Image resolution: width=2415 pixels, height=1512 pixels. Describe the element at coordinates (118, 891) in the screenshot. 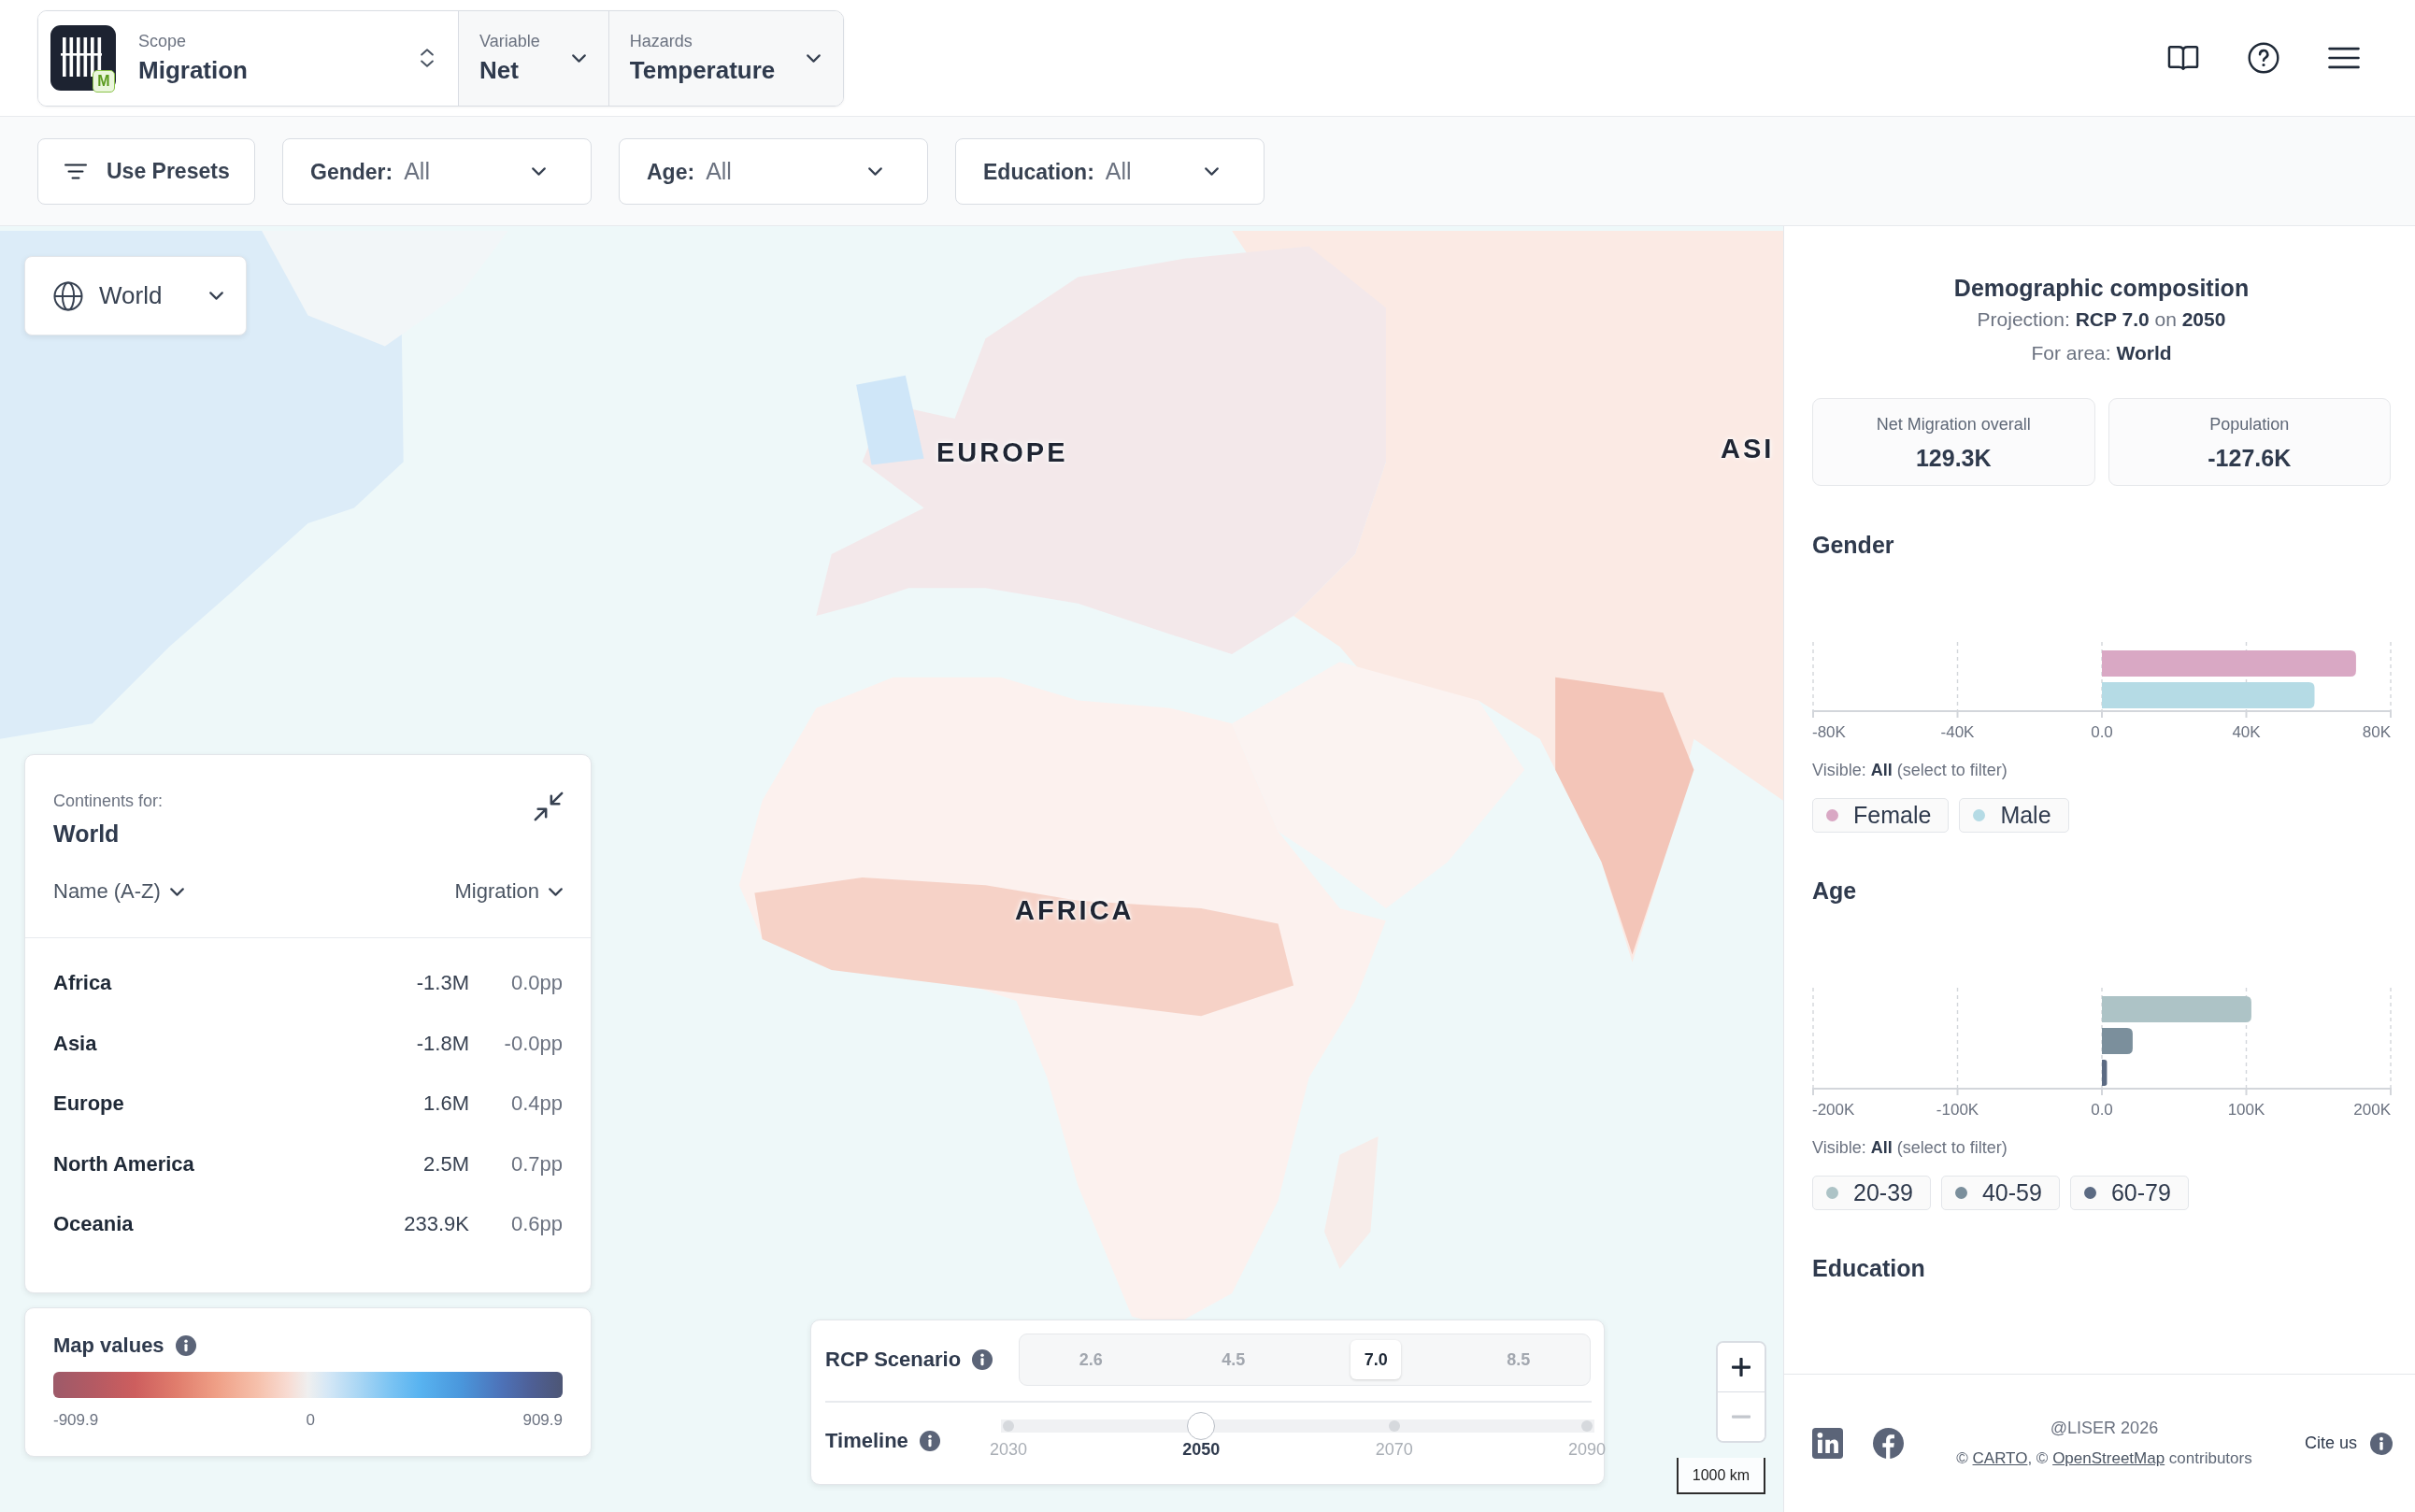

I see `sort-name-button: Name (A-Z)` at that location.